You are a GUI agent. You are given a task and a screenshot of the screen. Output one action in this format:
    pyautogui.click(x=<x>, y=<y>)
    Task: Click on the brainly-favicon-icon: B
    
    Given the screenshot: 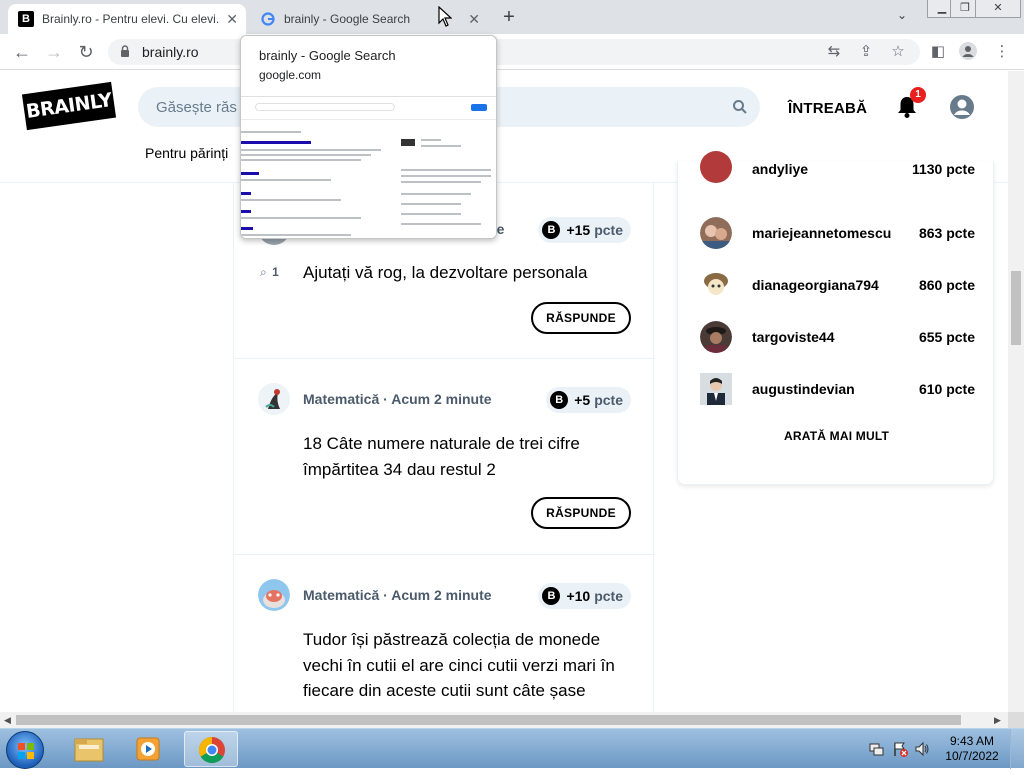 What is the action you would take?
    pyautogui.click(x=26, y=19)
    